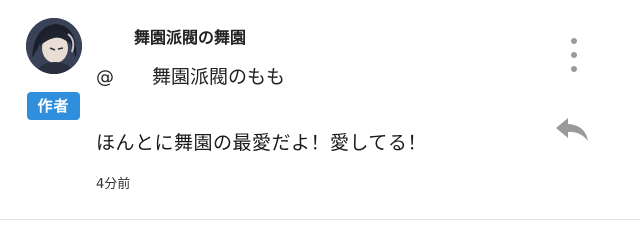 The width and height of the screenshot is (640, 240). I want to click on avatar-image, so click(54, 46).